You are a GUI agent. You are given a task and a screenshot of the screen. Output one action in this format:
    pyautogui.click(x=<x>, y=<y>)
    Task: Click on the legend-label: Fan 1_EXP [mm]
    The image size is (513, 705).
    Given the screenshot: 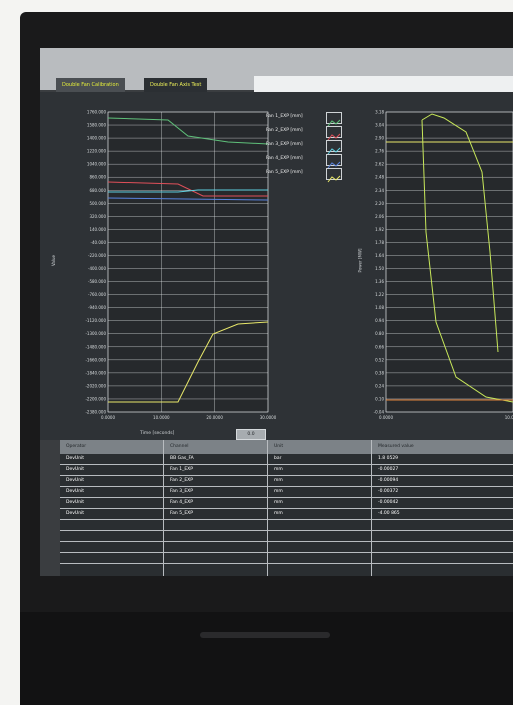 What is the action you would take?
    pyautogui.click(x=284, y=116)
    